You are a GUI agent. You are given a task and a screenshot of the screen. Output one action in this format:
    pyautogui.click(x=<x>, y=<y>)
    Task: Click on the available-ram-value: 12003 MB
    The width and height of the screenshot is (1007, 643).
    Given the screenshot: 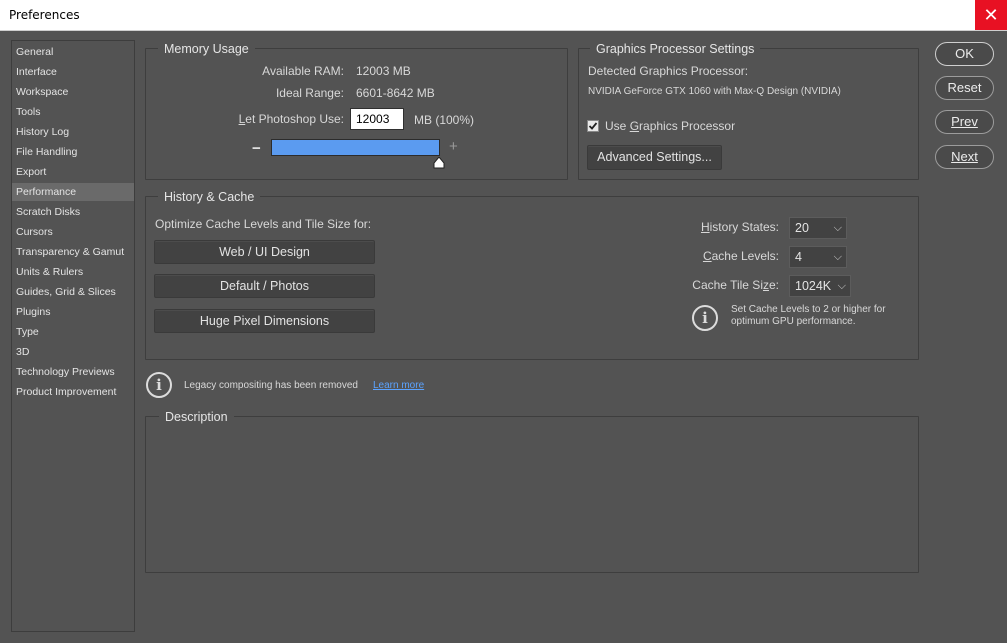 What is the action you would take?
    pyautogui.click(x=383, y=71)
    